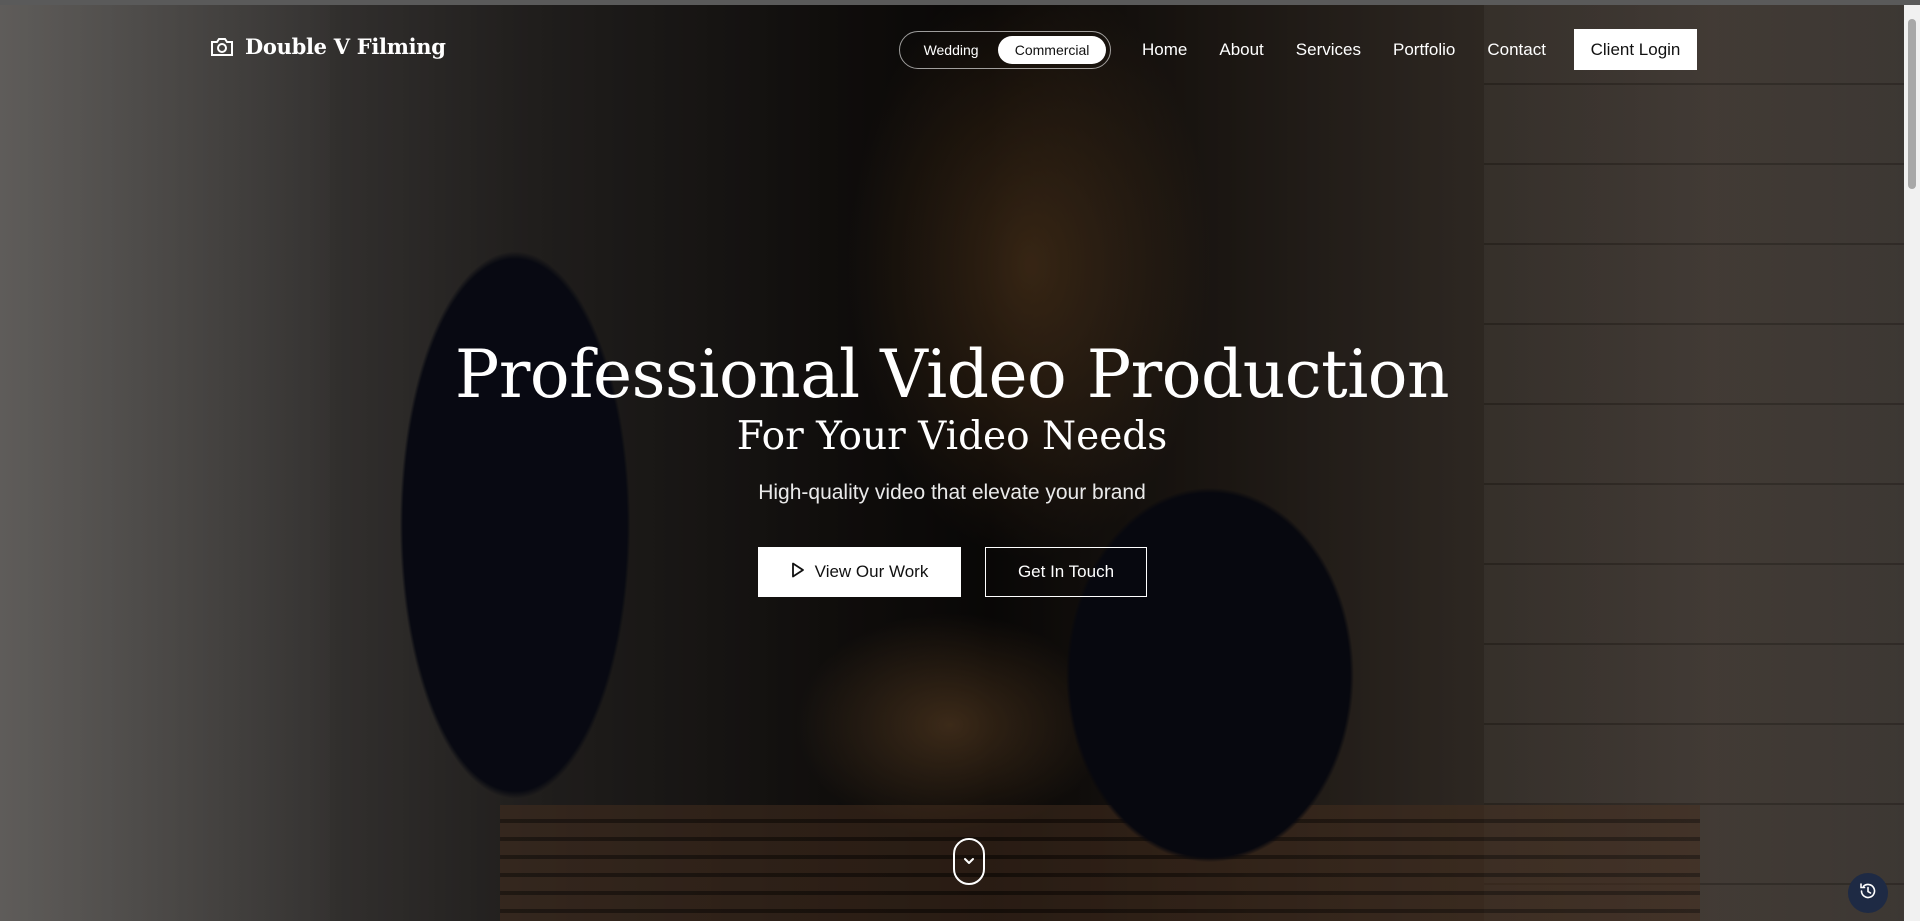 This screenshot has height=921, width=1920. What do you see at coordinates (222, 47) in the screenshot?
I see `camera-icon` at bounding box center [222, 47].